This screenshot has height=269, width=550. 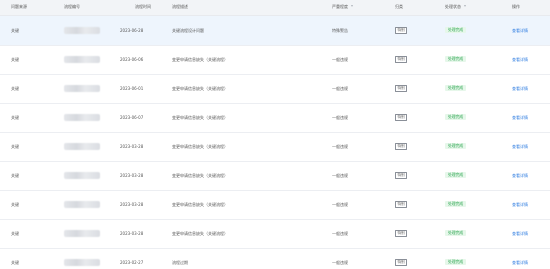 I want to click on header-severity: 严重程度, so click(x=342, y=7).